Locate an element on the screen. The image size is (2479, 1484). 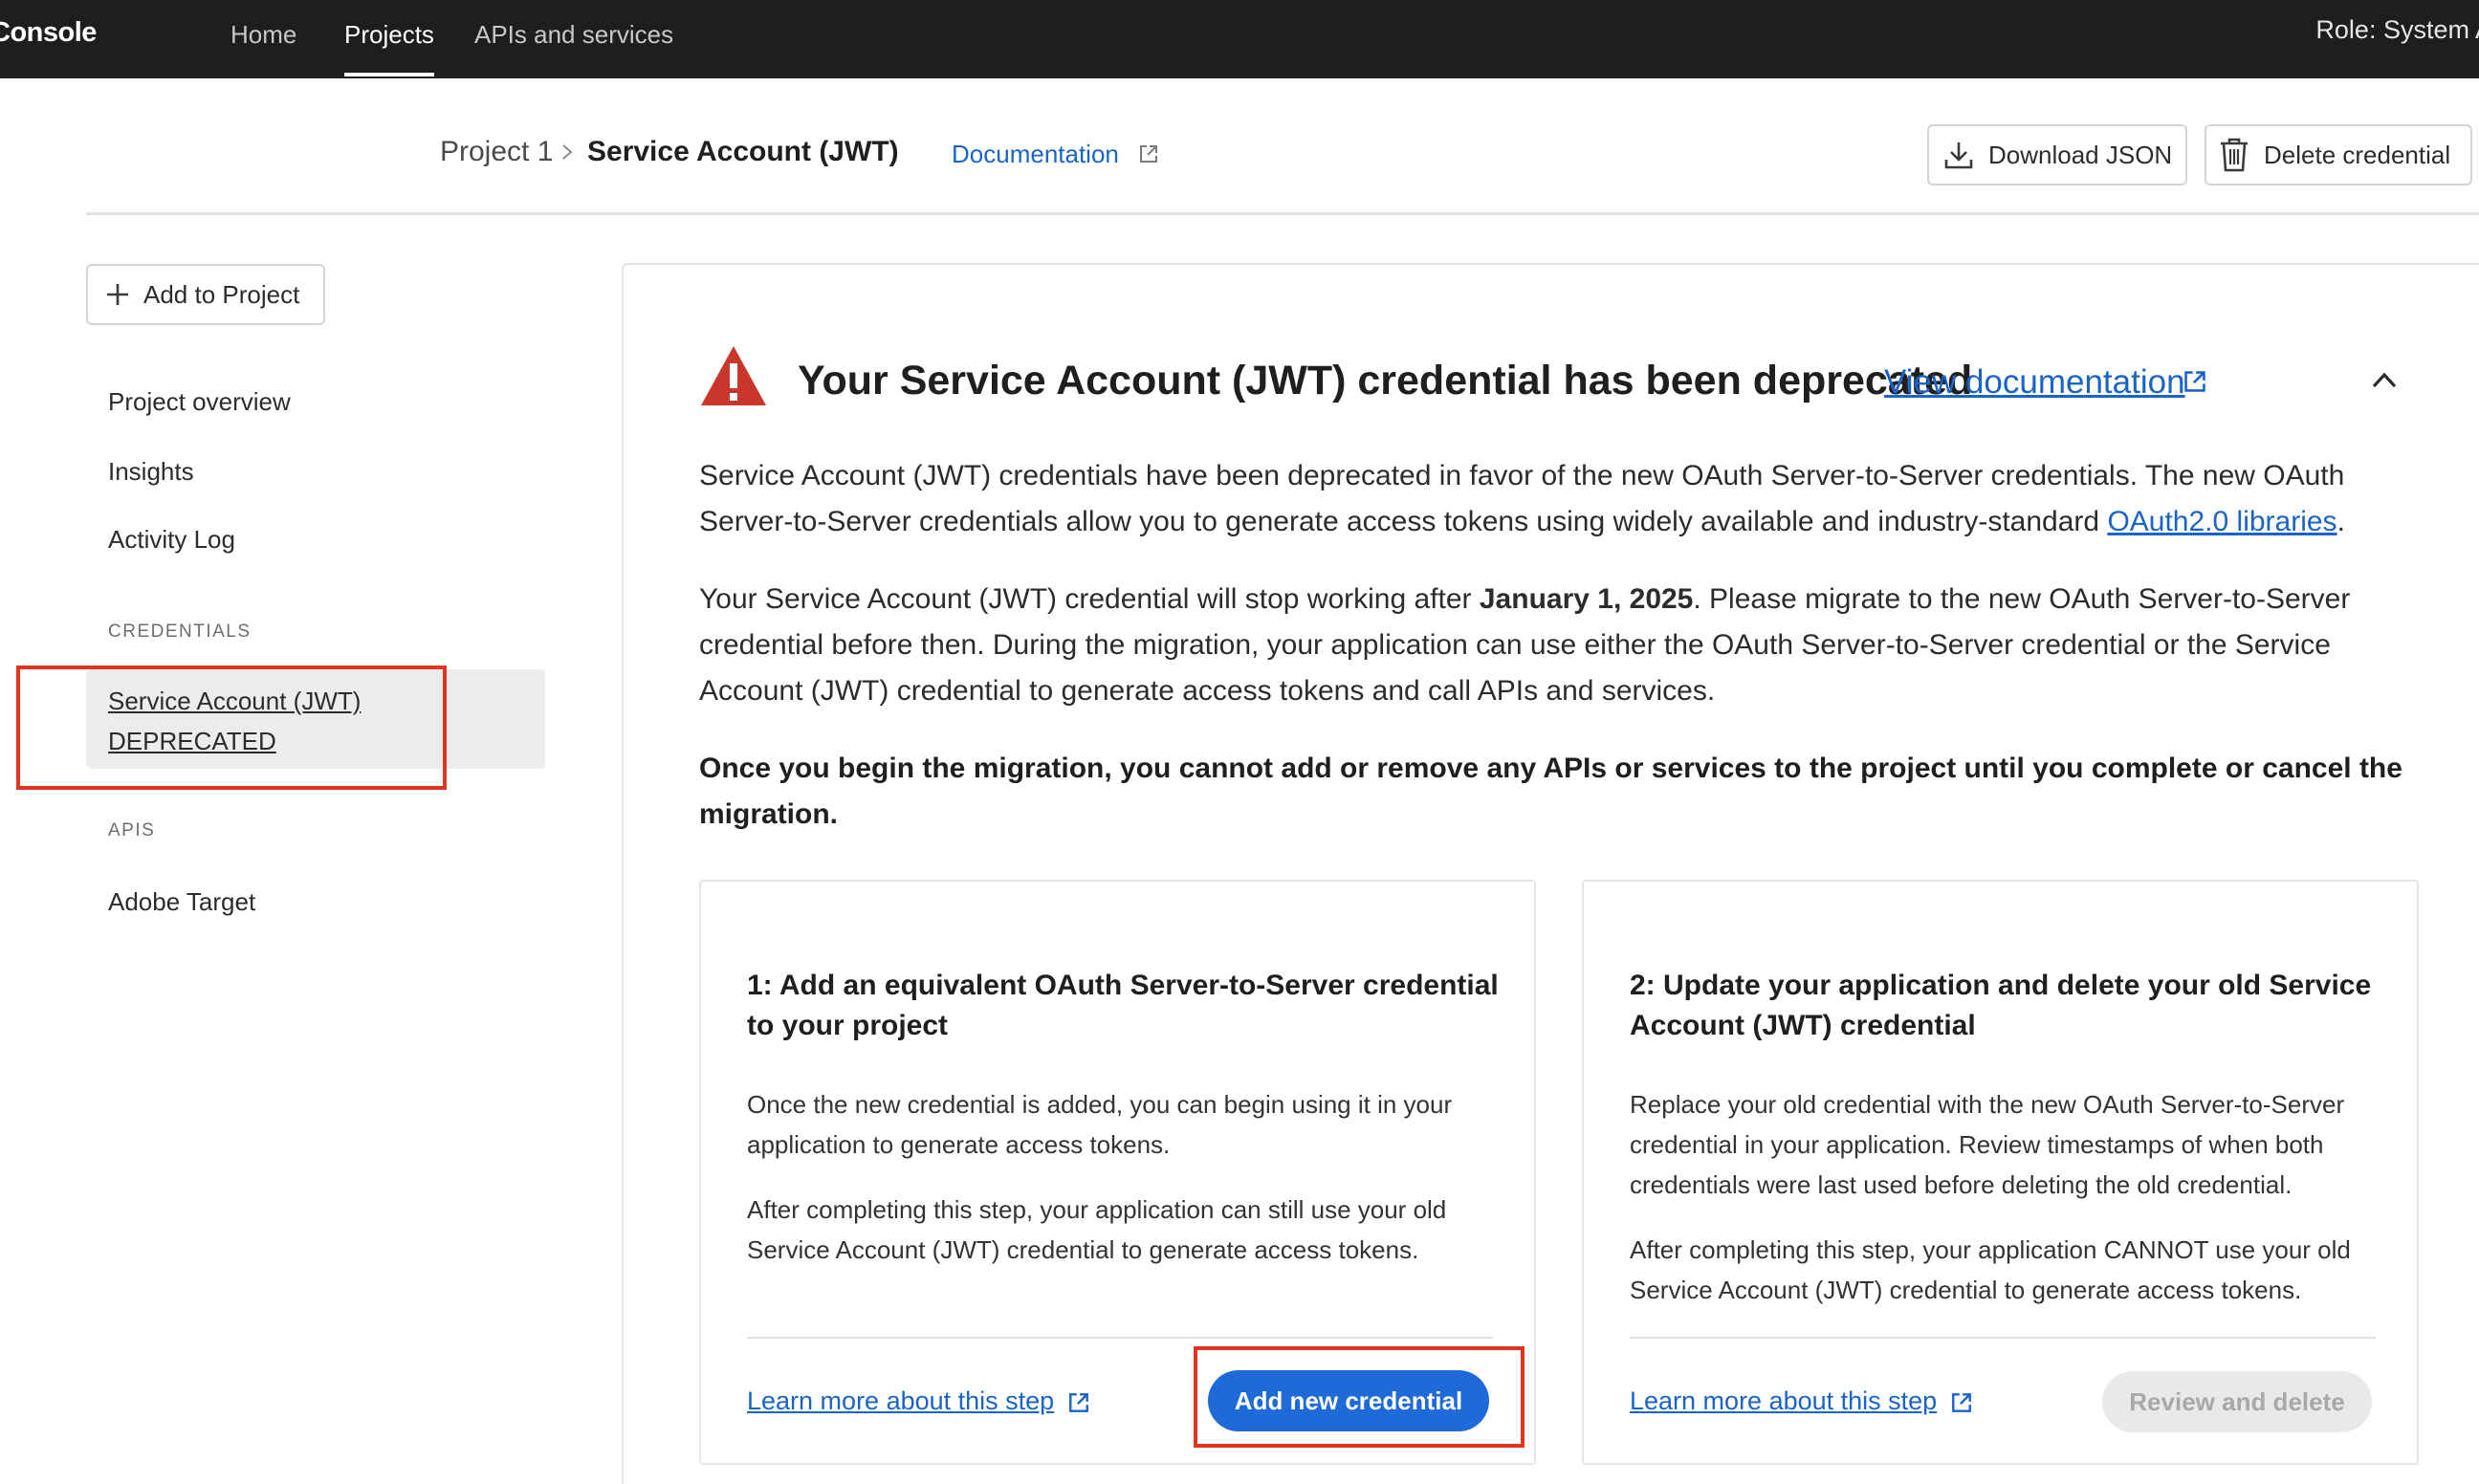
sidebar-item-project-overview: Project overview is located at coordinates (199, 402).